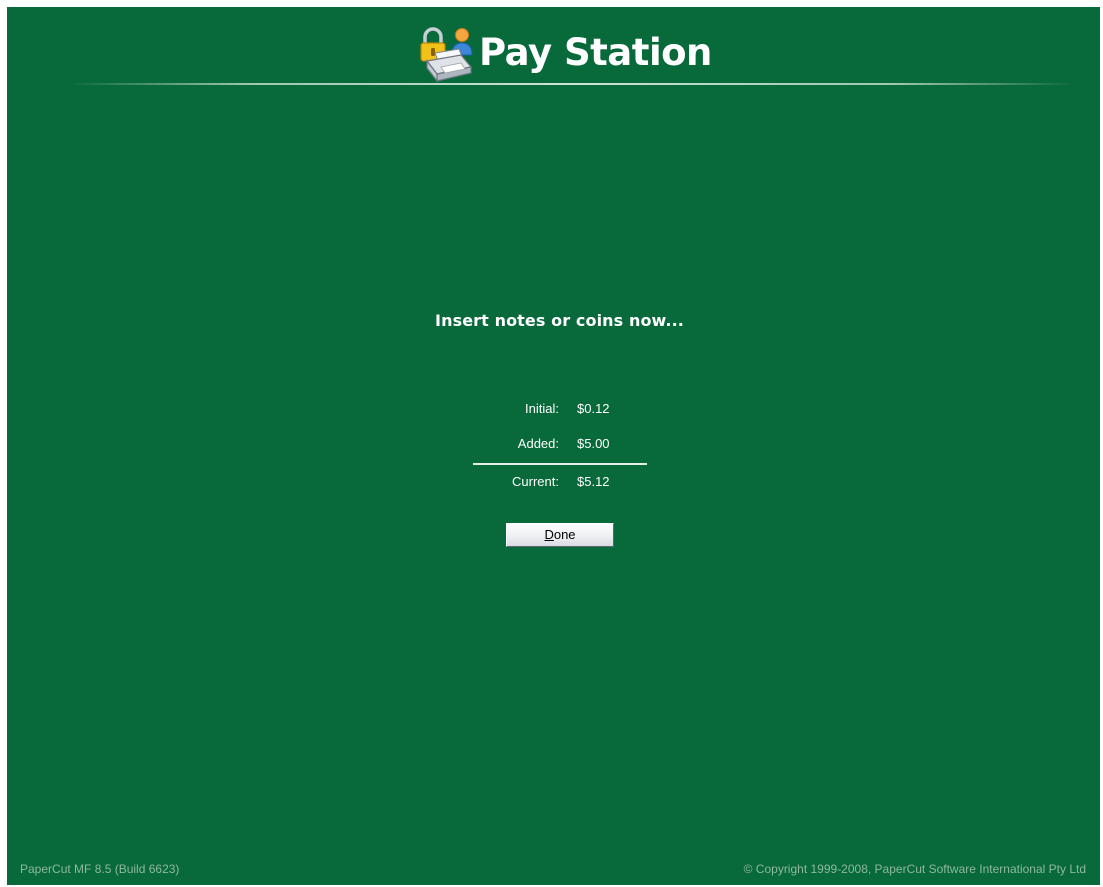 This screenshot has height=887, width=1103. What do you see at coordinates (560, 410) in the screenshot?
I see `initial-balance-row: Initial: $0.12` at bounding box center [560, 410].